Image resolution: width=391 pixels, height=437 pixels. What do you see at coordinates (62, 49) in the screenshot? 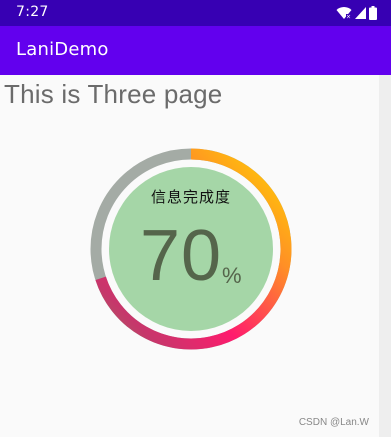
I see `app-title: LaniDemo` at bounding box center [62, 49].